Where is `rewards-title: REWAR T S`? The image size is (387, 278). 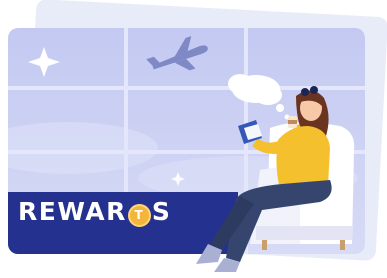 rewards-title: REWAR T S is located at coordinates (94, 213).